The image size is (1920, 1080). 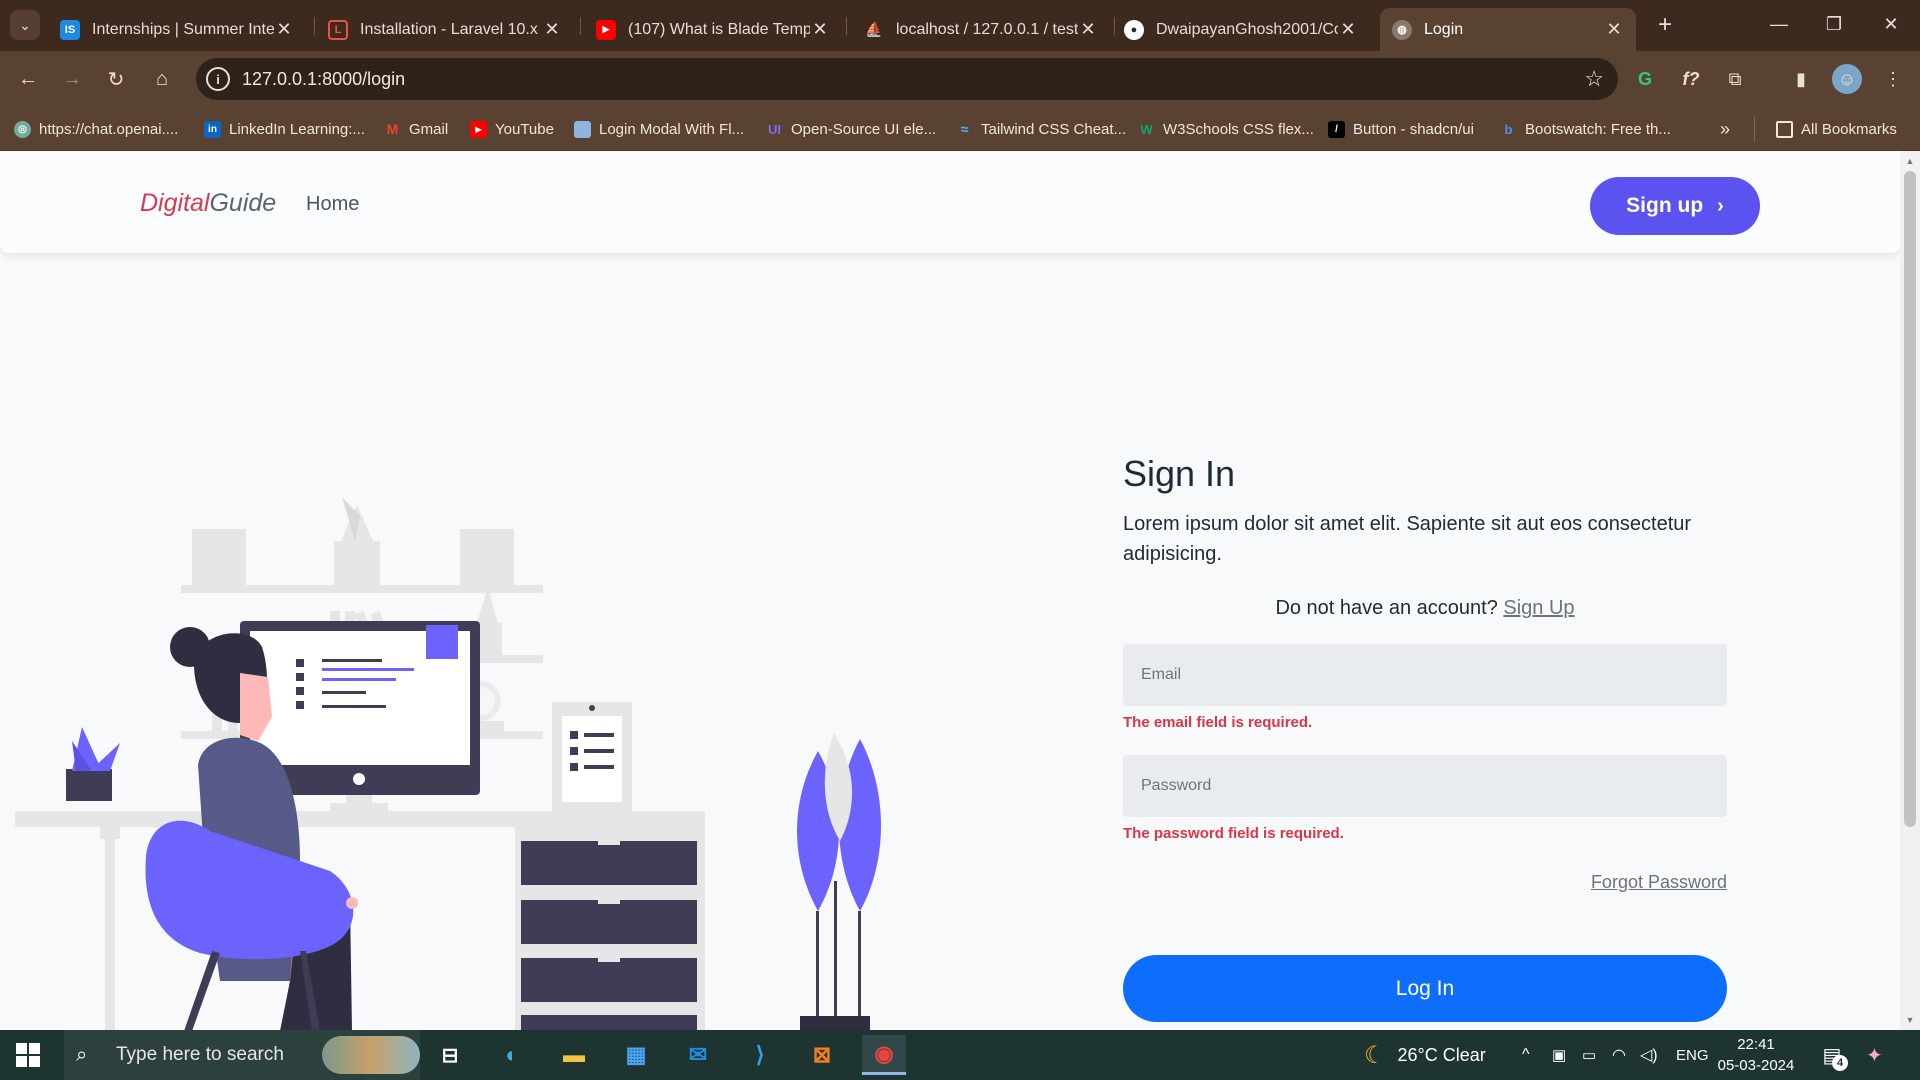 I want to click on taskbar-search: ⌕ Type here to search, so click(x=242, y=1055).